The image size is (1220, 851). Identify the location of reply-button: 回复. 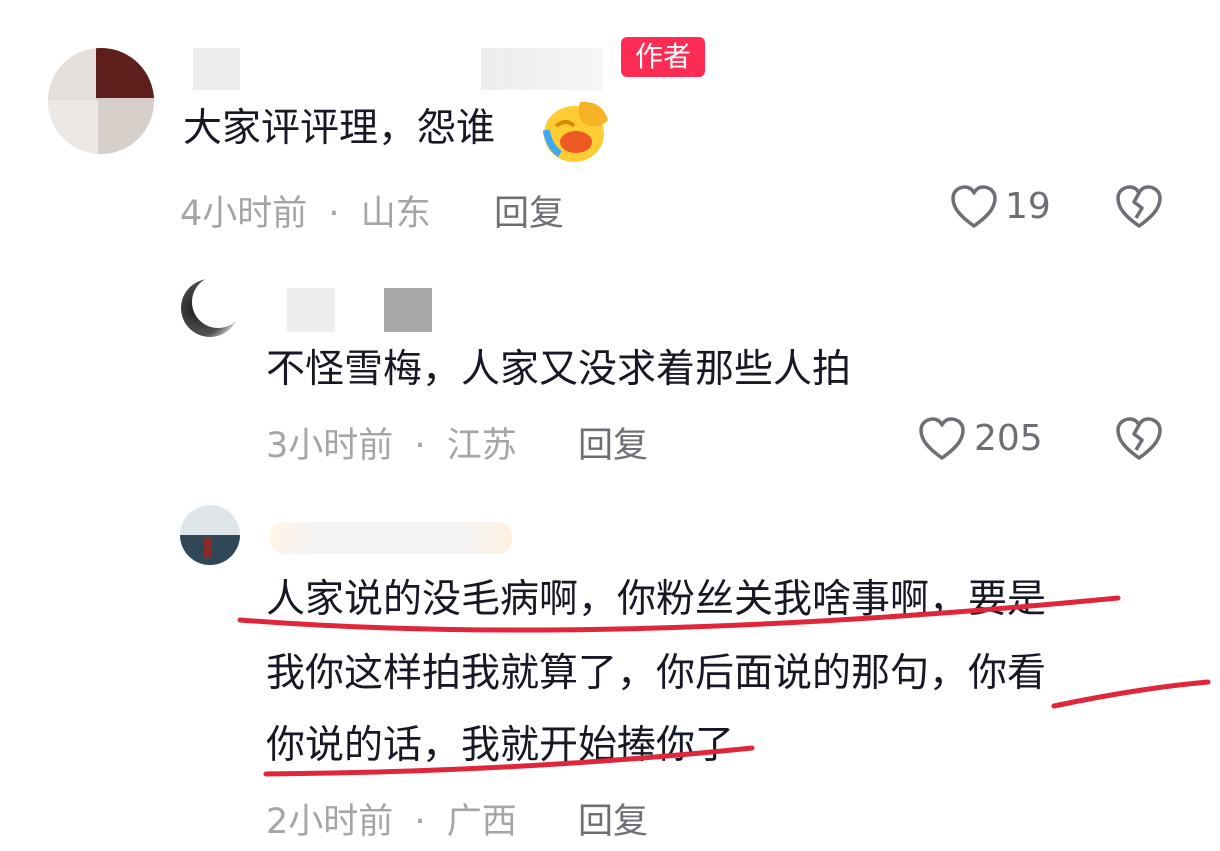
(613, 818).